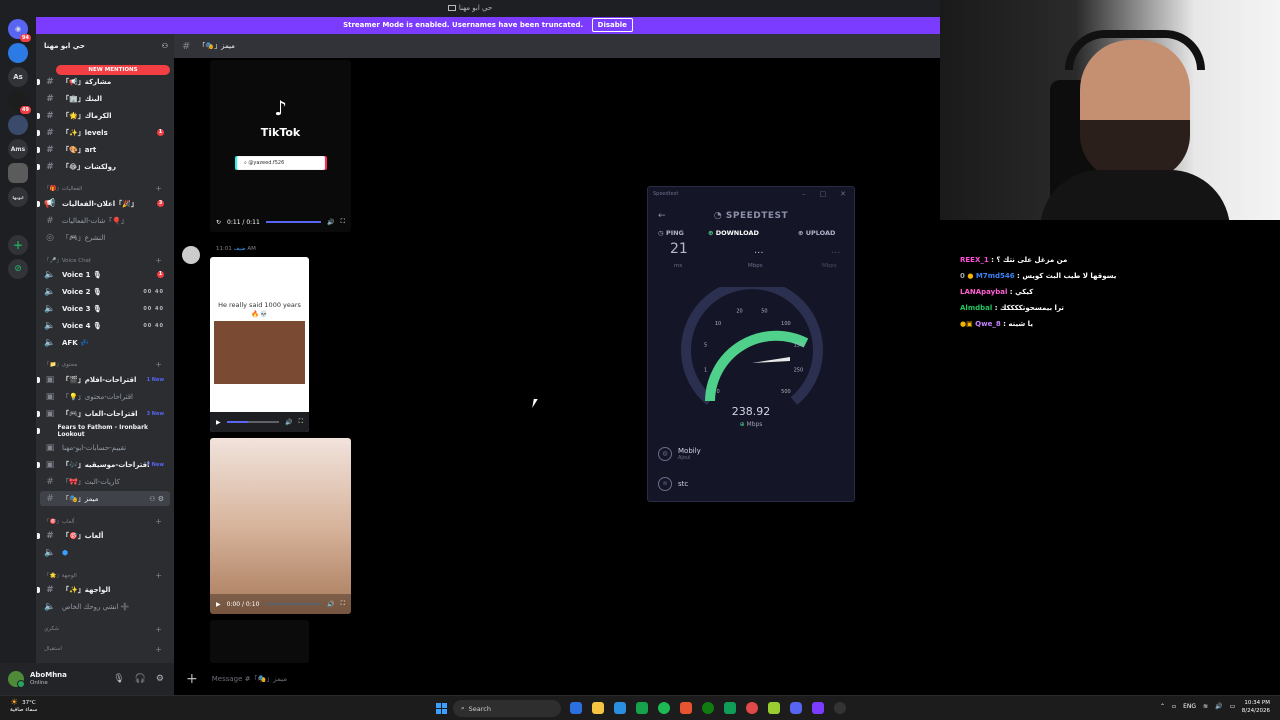  What do you see at coordinates (796, 708) in the screenshot?
I see `discord-icon` at bounding box center [796, 708].